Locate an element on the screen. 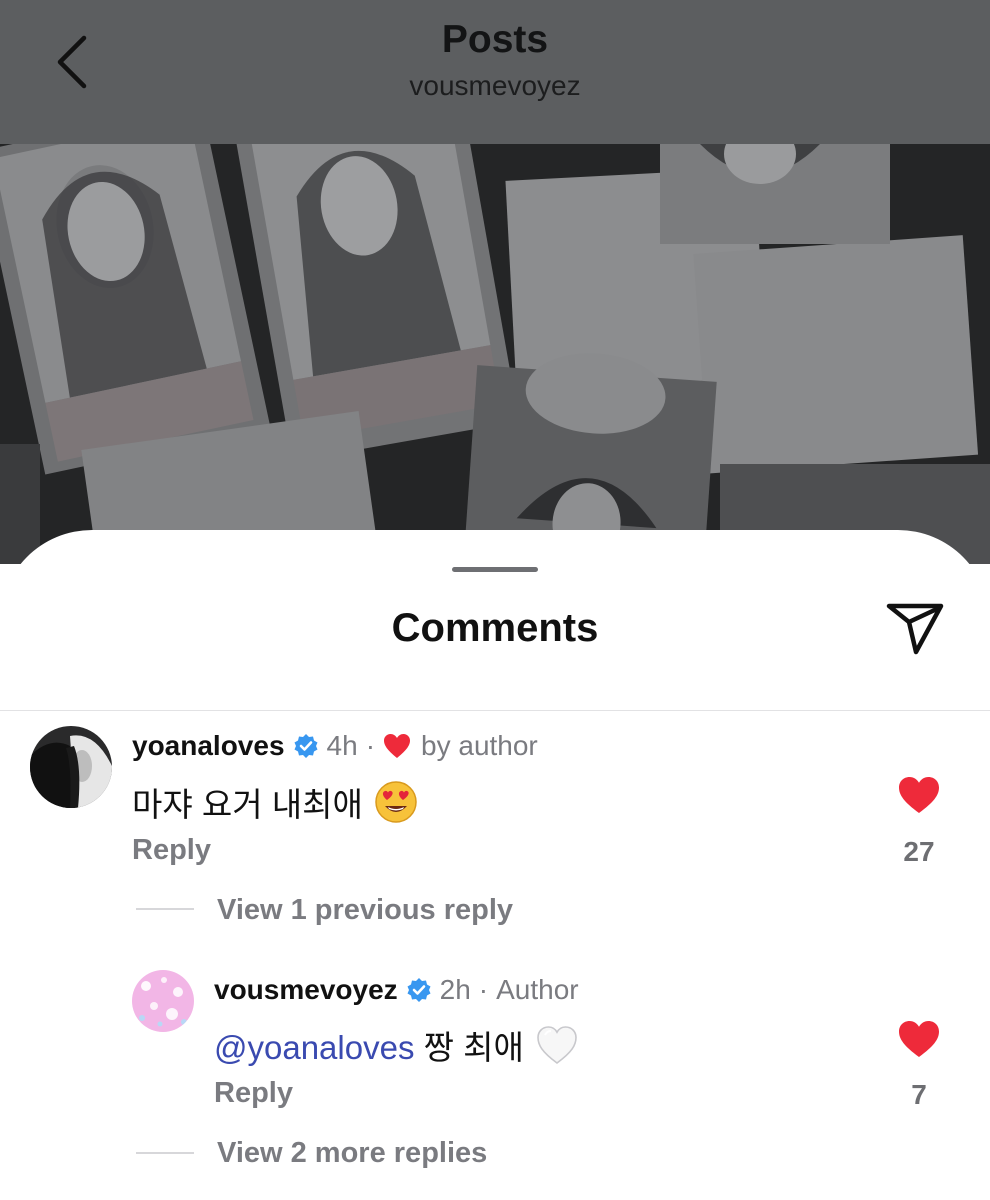 This screenshot has height=1200, width=990. share-icon is located at coordinates (915, 629).